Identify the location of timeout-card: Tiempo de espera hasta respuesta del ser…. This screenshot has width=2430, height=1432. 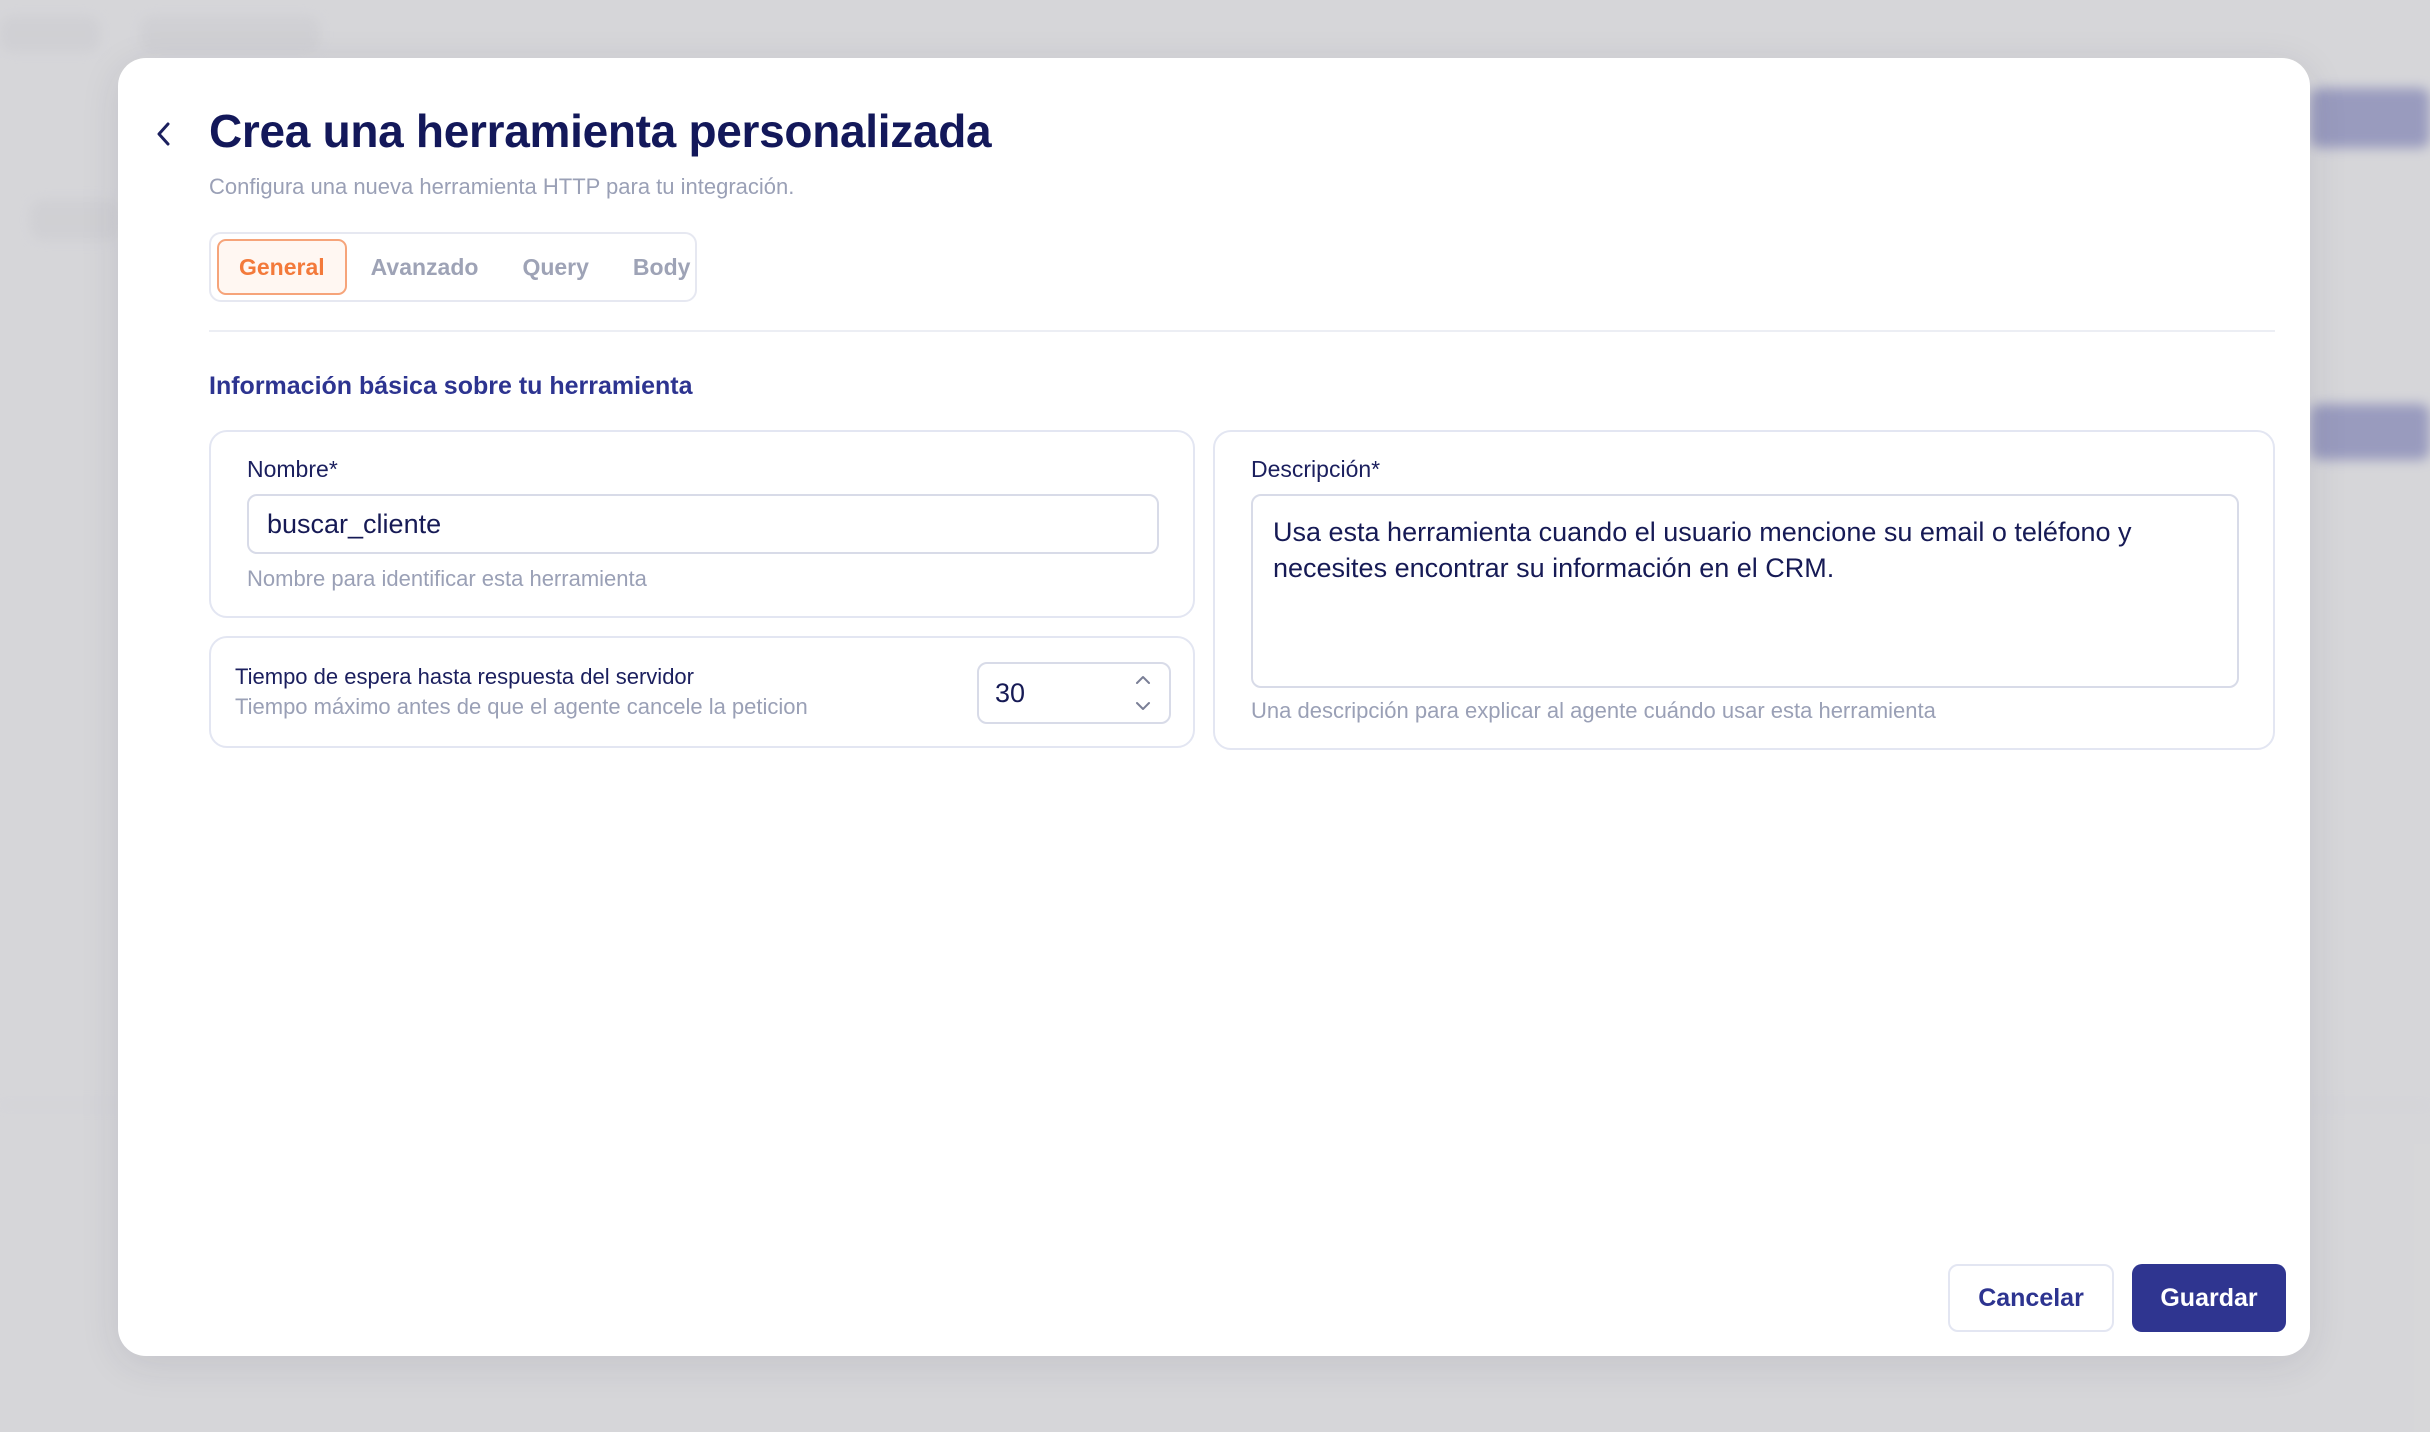
(702, 692).